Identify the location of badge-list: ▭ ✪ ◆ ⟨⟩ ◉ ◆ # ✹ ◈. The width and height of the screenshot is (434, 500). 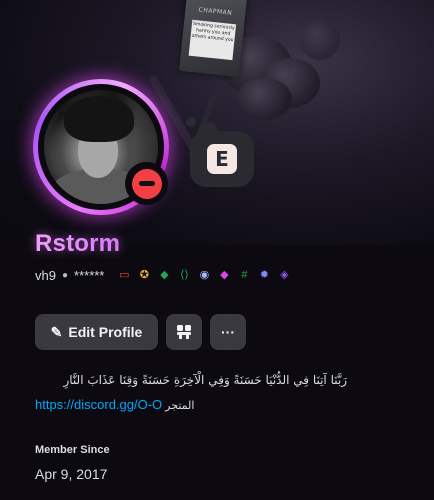
(204, 275).